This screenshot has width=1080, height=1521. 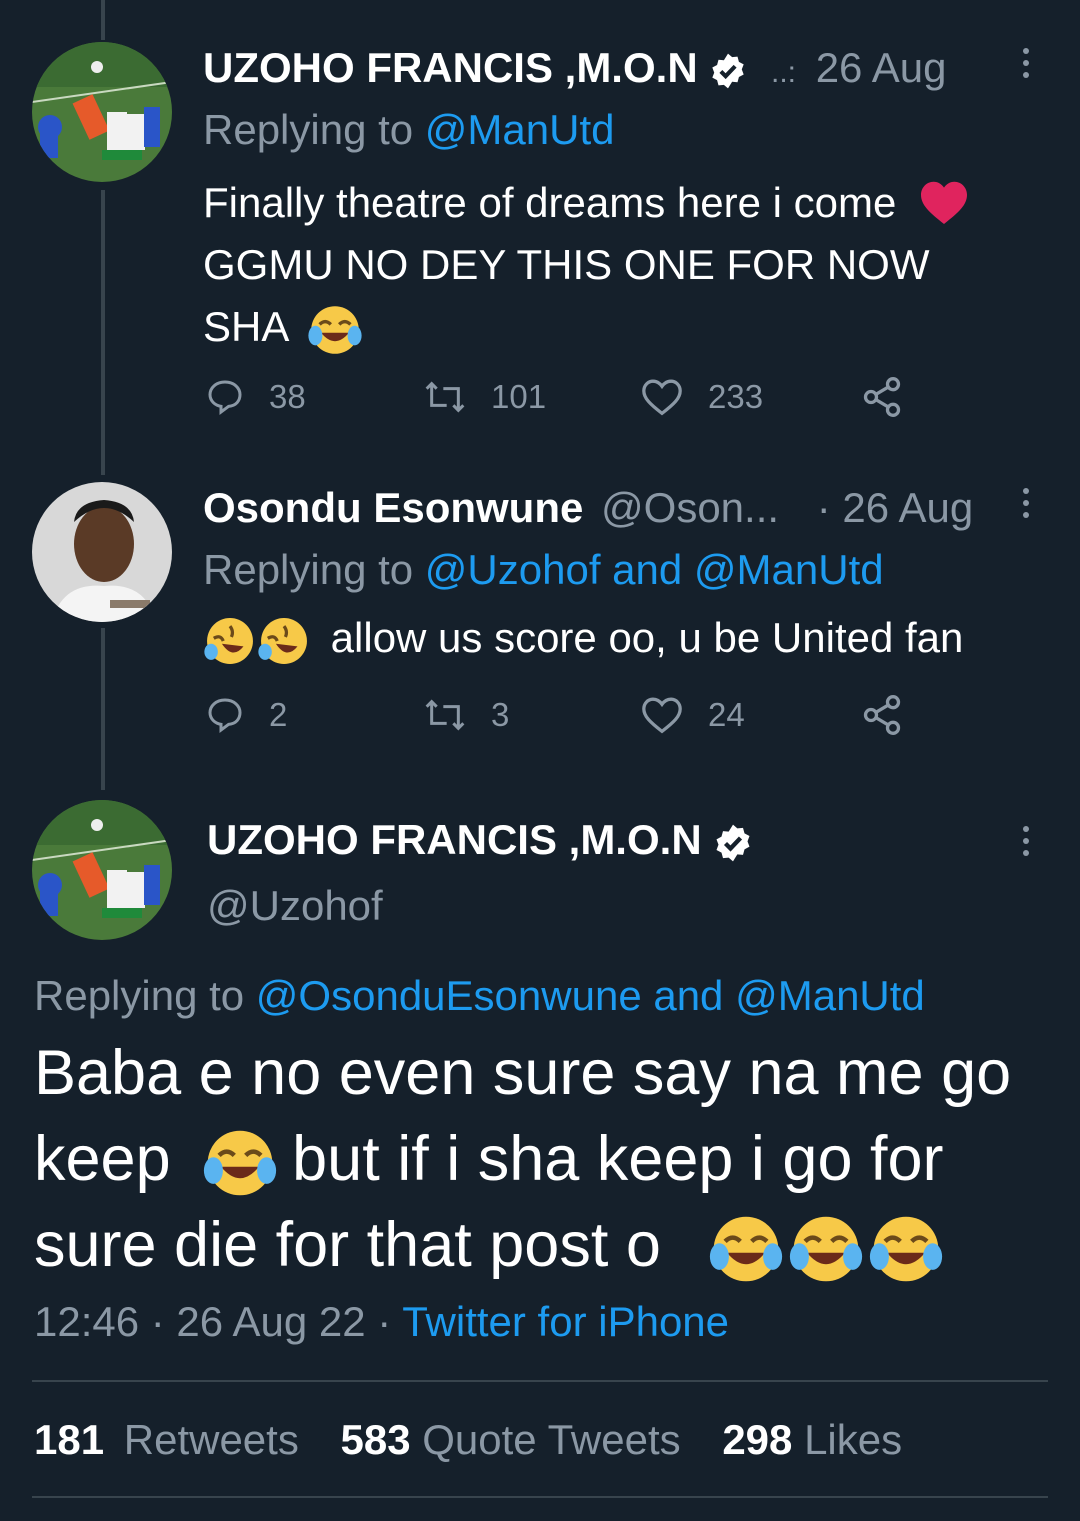 I want to click on tweet-timestamp: 12:46 · 26 Aug 22 ·, so click(x=212, y=1321).